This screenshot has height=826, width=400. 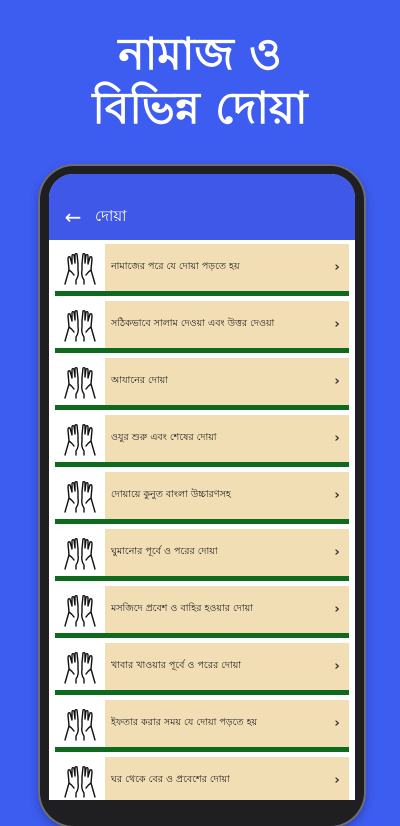 I want to click on app-bar-title: দোয়া, so click(x=111, y=215).